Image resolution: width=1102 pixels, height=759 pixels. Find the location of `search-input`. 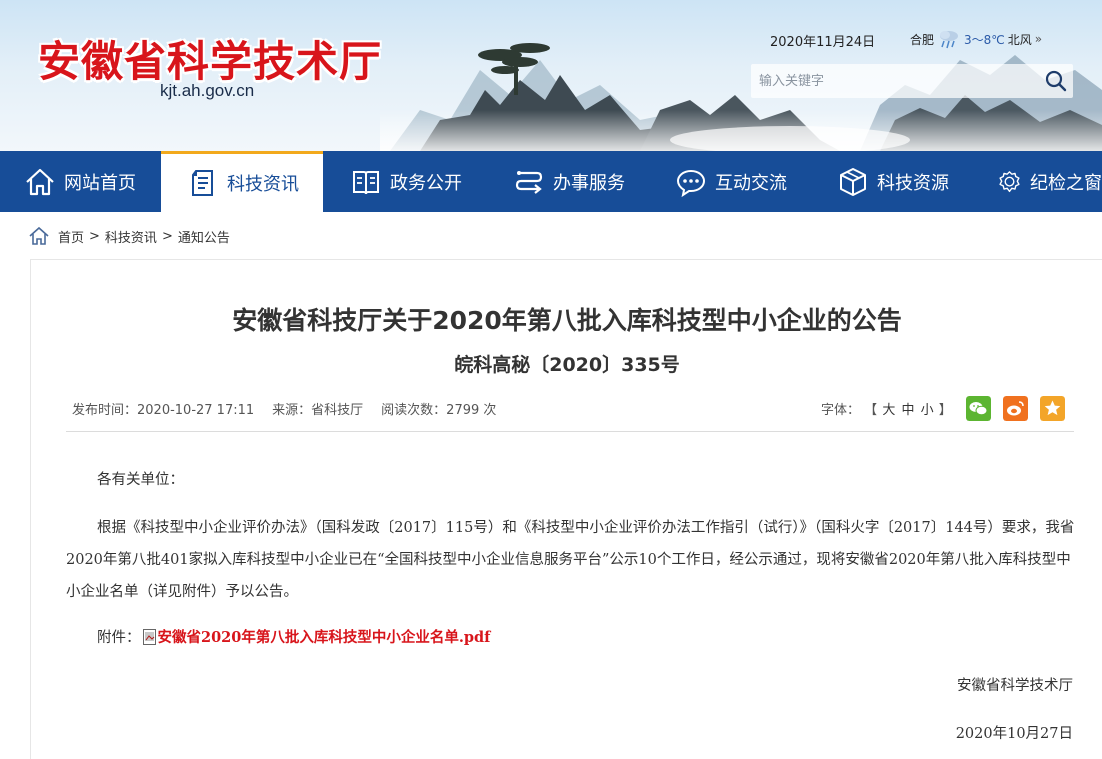

search-input is located at coordinates (891, 81).